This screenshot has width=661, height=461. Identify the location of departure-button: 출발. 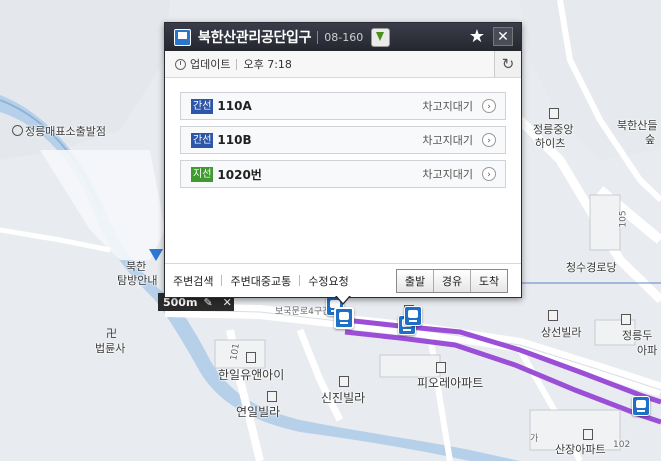
(415, 281).